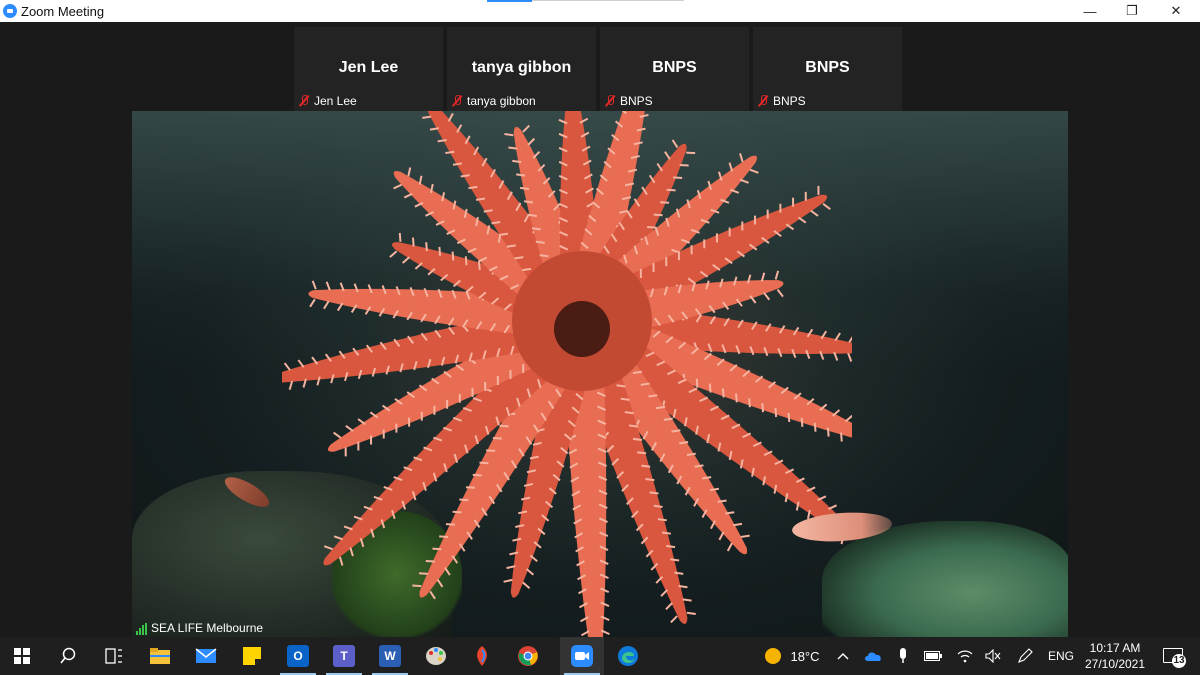 The image size is (1200, 675). I want to click on word-icon: W, so click(390, 656).